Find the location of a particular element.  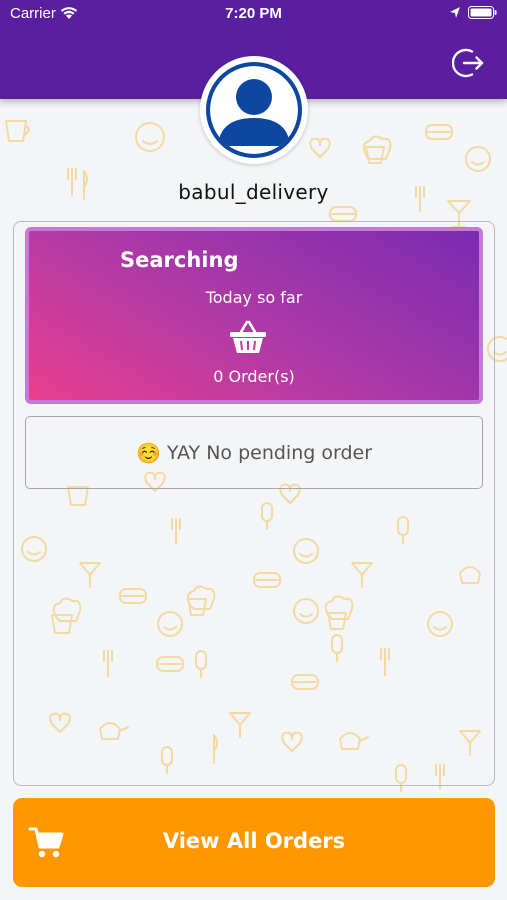

user-avatar-icon is located at coordinates (254, 110).